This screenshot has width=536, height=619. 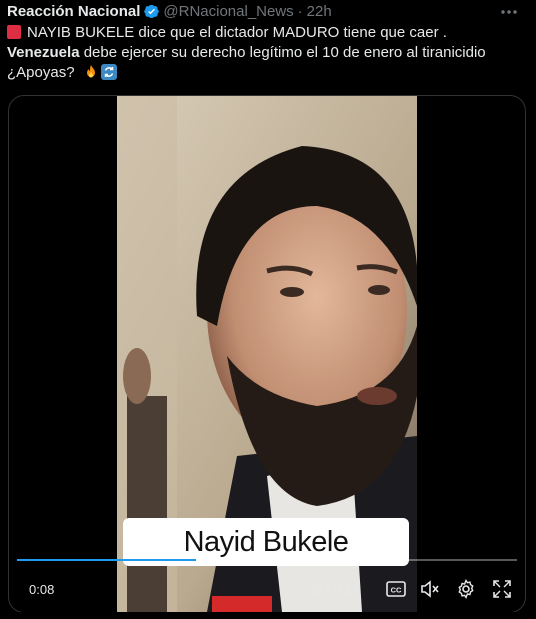 I want to click on tweet-line-3: ¿Apoyas?, so click(x=264, y=73).